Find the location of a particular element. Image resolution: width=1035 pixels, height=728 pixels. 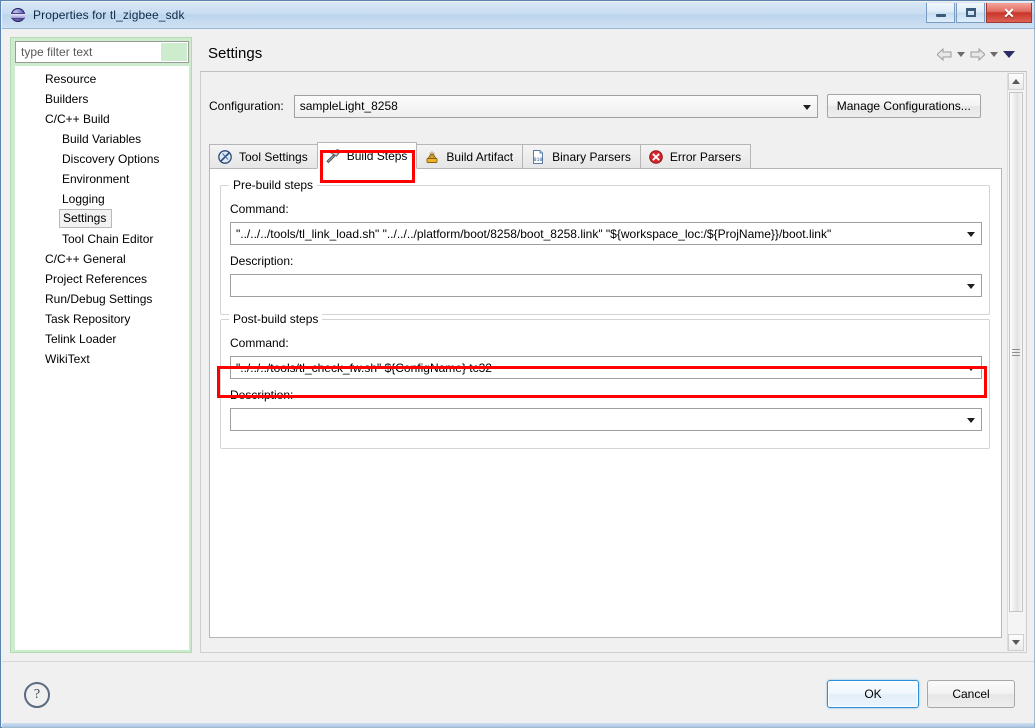

tab-binary-parsers: 010 Binary Parsers is located at coordinates (581, 156).